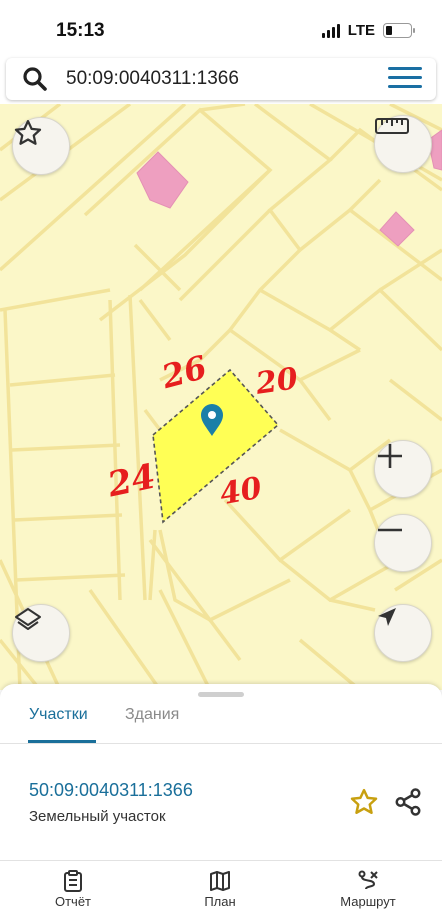  Describe the element at coordinates (152, 79) in the screenshot. I see `search-input: 50:09:0040311:1366` at that location.